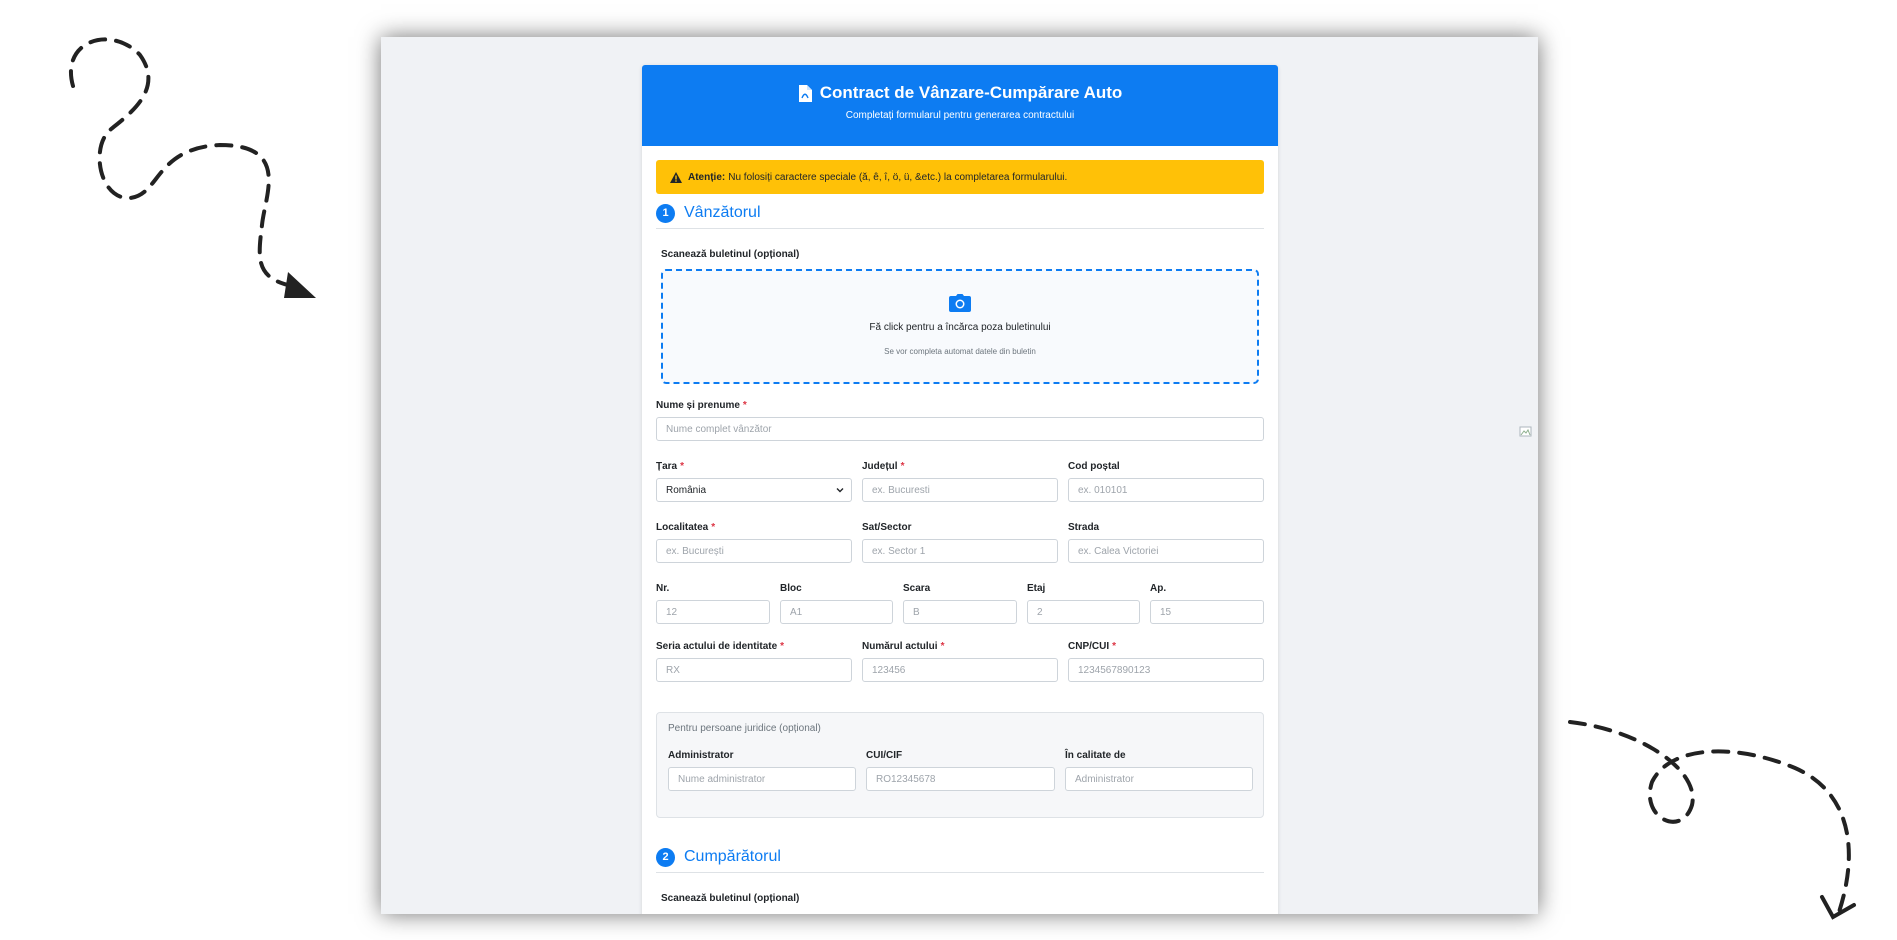 The height and width of the screenshot is (940, 1897). I want to click on locality-label: Localitatea *, so click(686, 527).